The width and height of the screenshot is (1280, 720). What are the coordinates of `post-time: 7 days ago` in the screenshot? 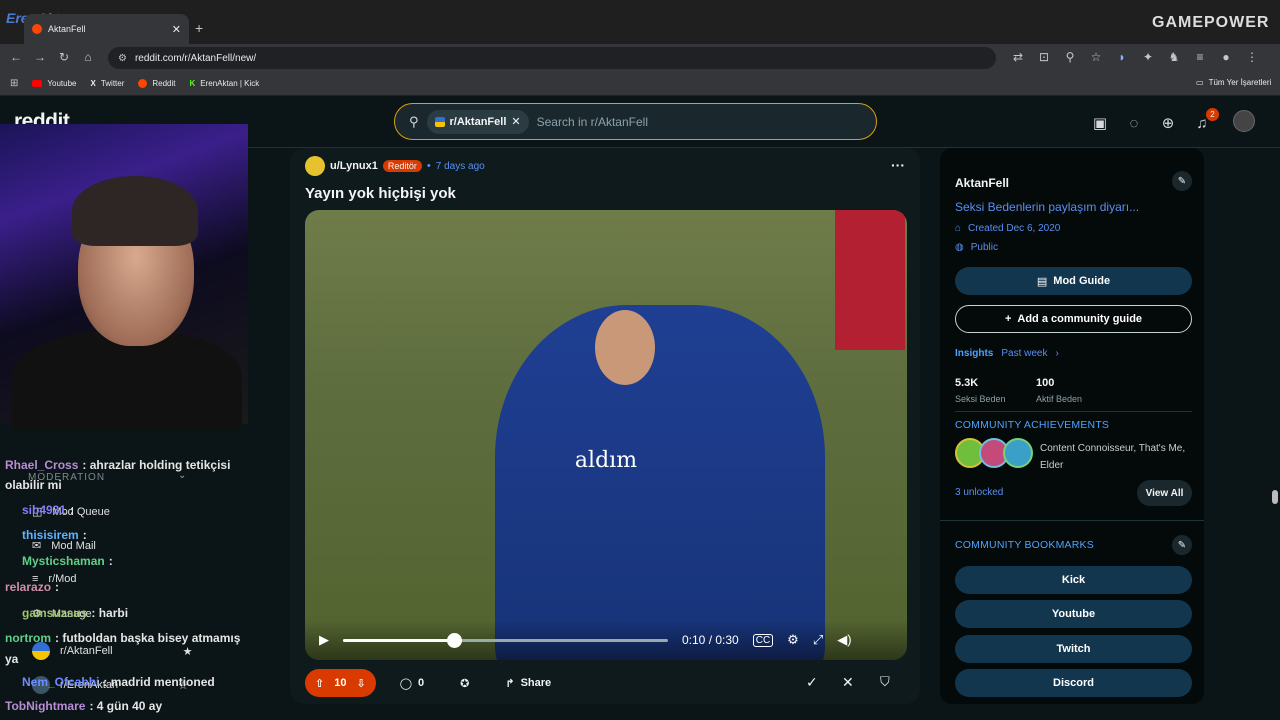 It's located at (460, 166).